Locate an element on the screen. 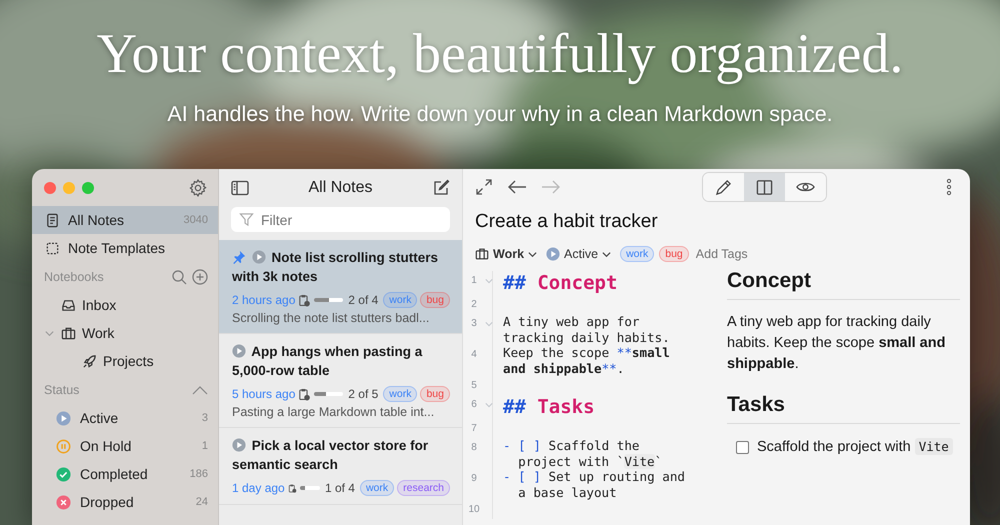 The height and width of the screenshot is (525, 1000). preview-heading: Tasks is located at coordinates (843, 408).